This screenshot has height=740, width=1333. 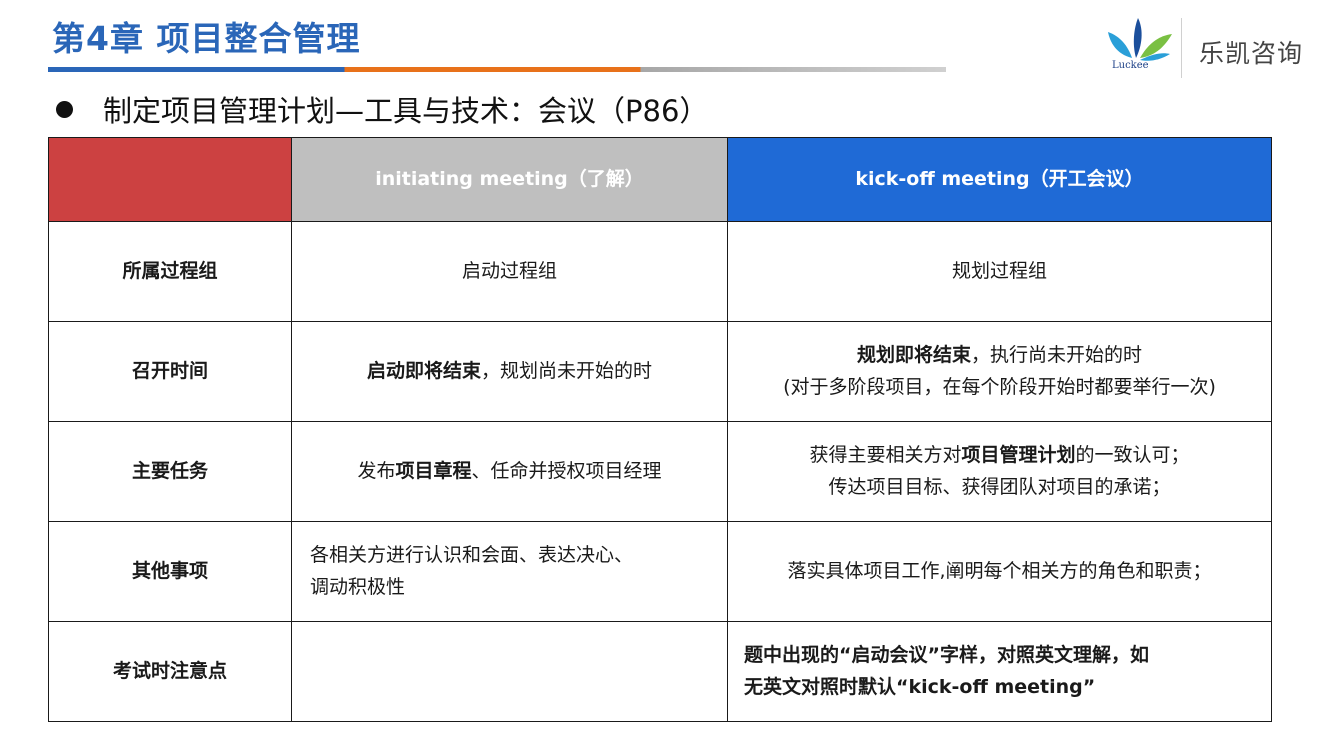 What do you see at coordinates (566, 470) in the screenshot?
I see `initiating-tasks-post: 、任命并授权项目经理` at bounding box center [566, 470].